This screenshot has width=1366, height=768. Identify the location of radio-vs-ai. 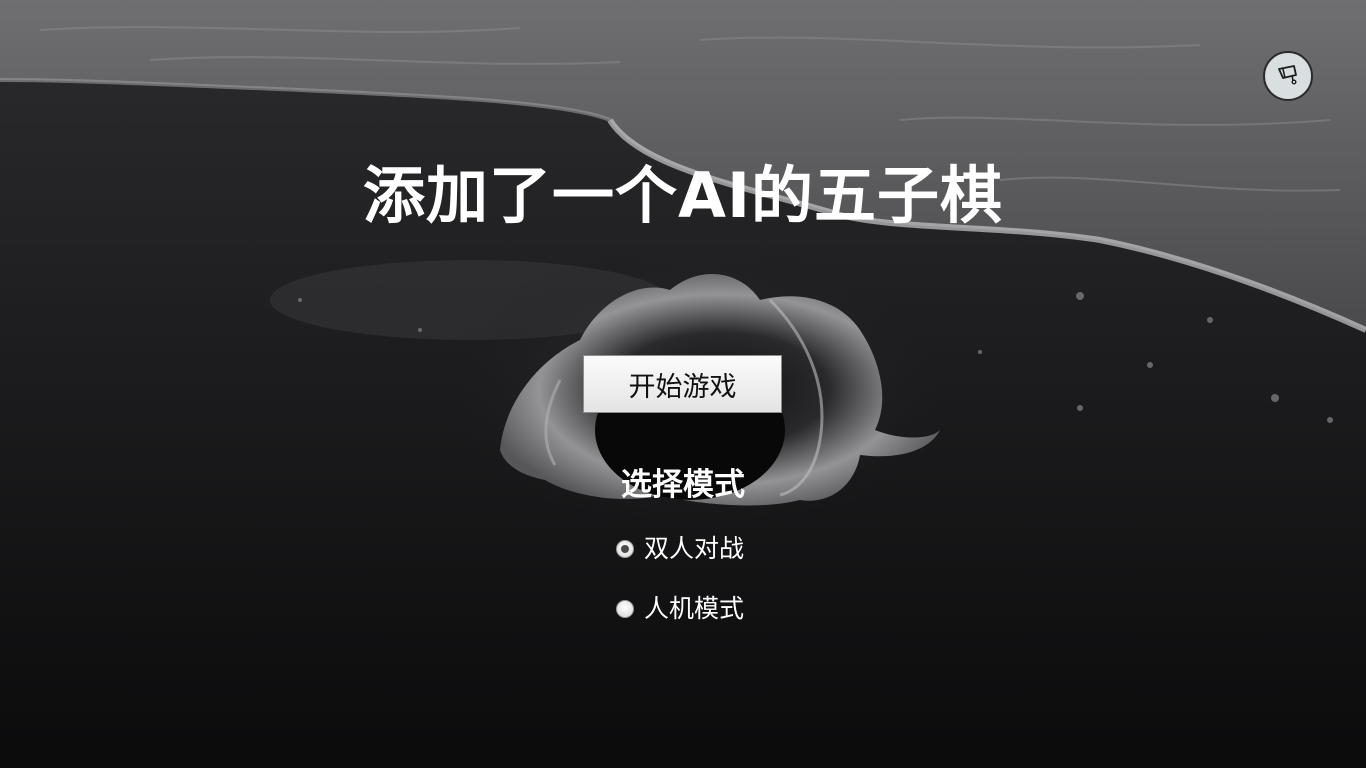
(625, 609).